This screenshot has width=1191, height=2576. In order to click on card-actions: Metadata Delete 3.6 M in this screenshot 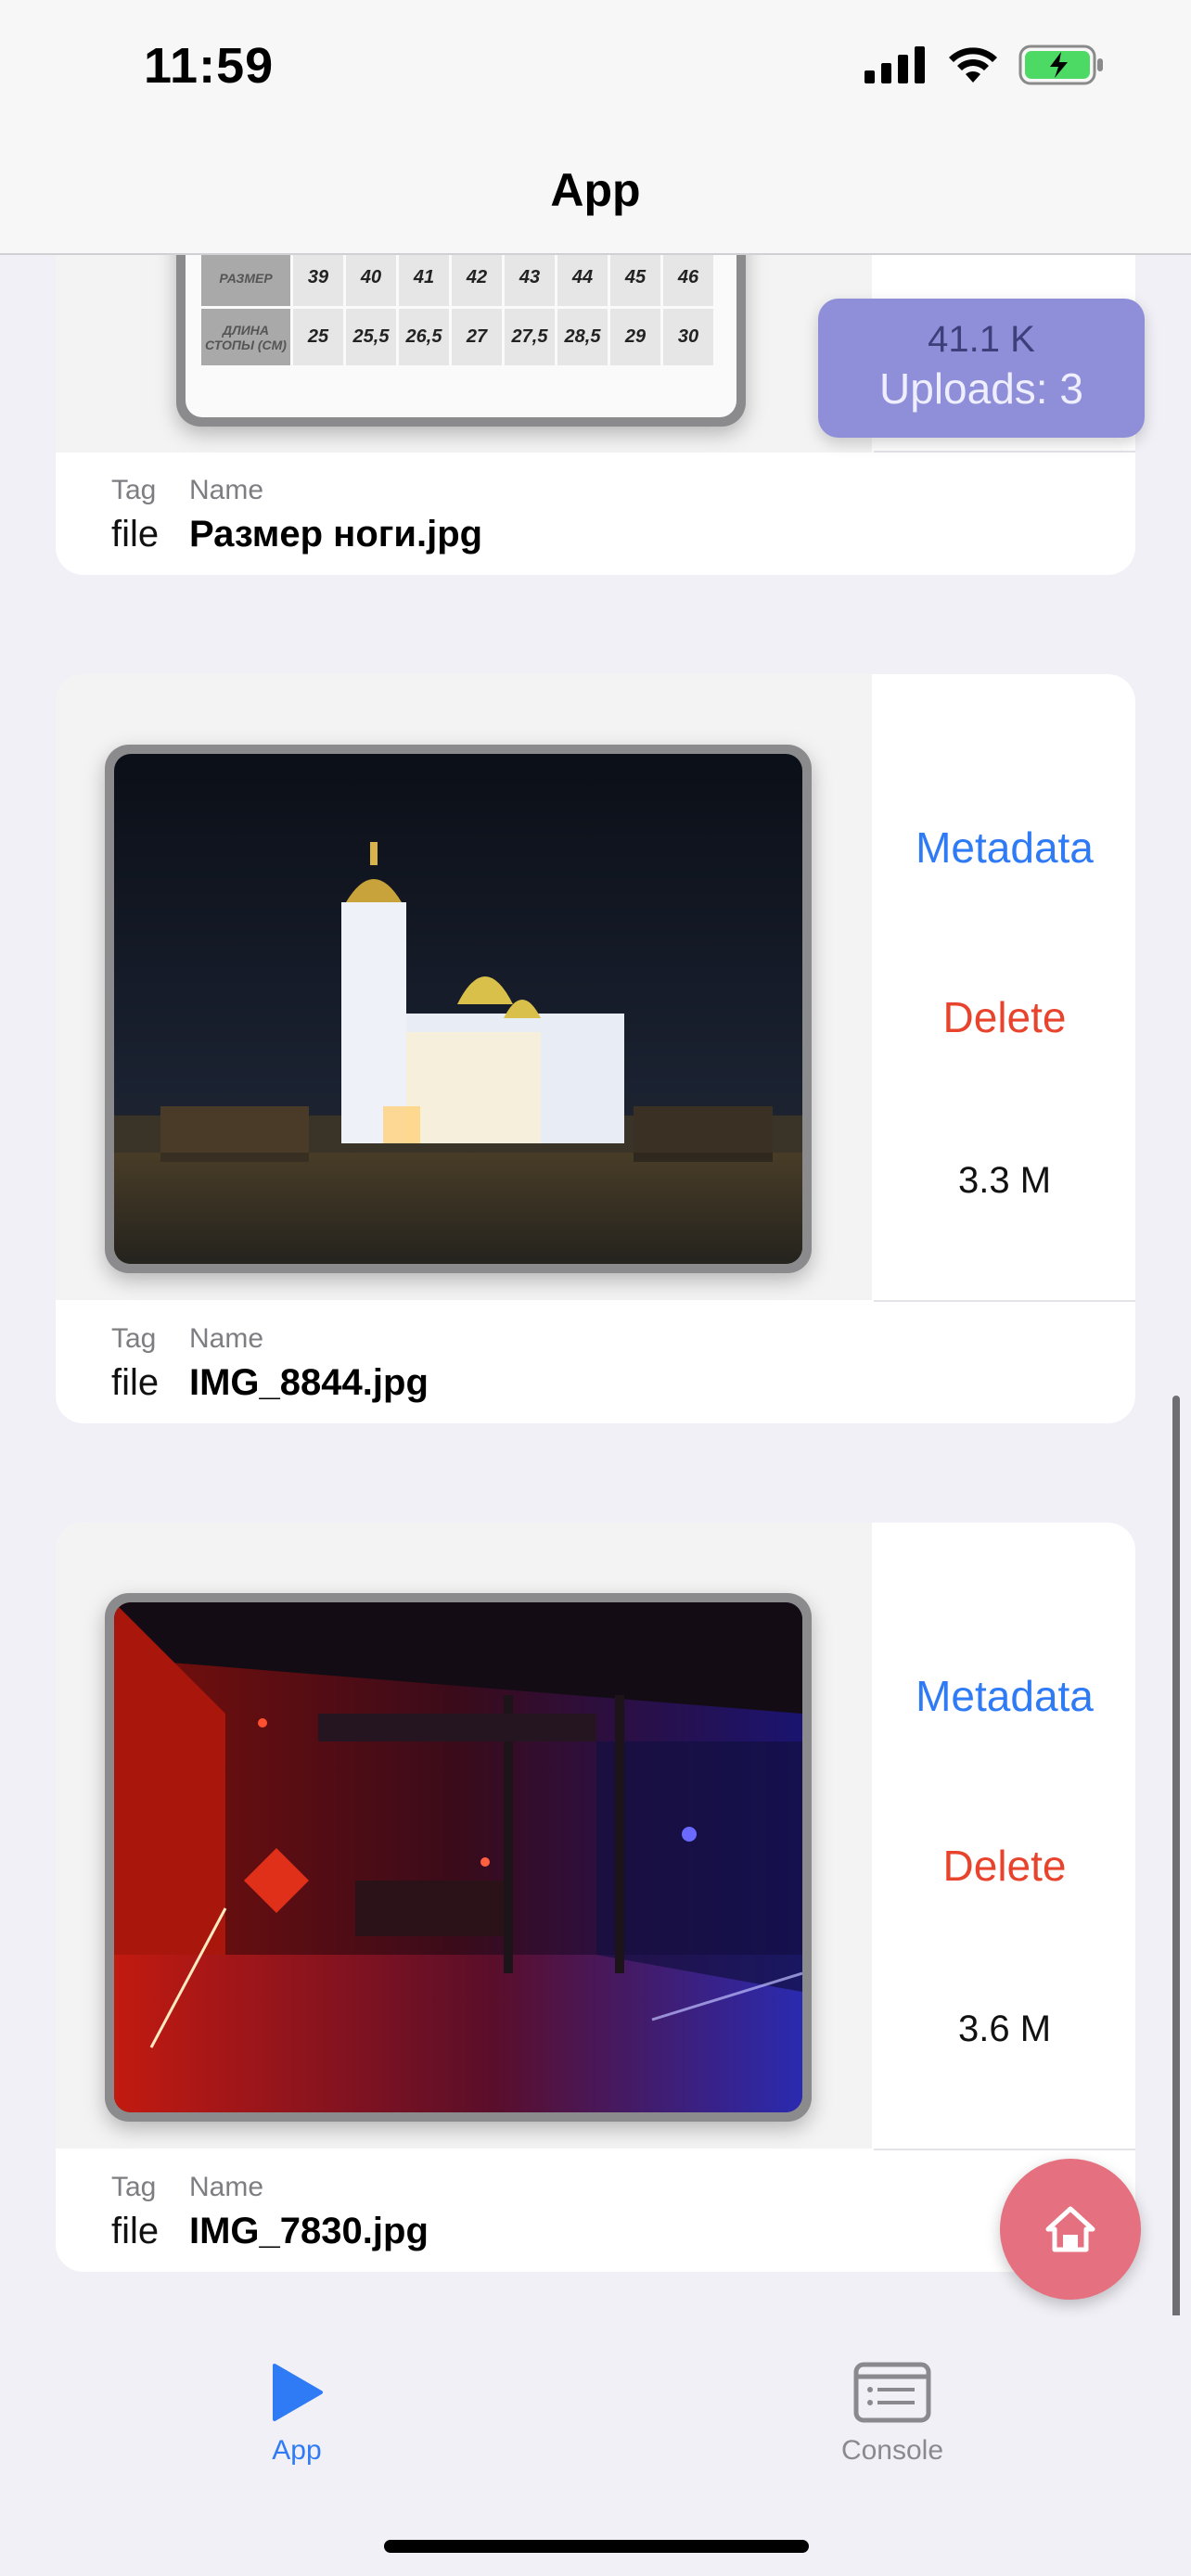, I will do `click(1004, 1836)`.